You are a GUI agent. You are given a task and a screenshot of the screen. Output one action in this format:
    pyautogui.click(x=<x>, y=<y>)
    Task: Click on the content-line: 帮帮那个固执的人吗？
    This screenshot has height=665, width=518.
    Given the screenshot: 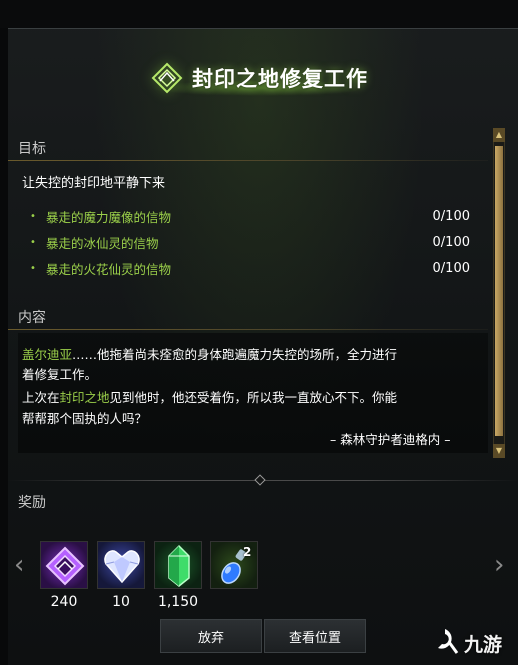 What is the action you would take?
    pyautogui.click(x=84, y=417)
    